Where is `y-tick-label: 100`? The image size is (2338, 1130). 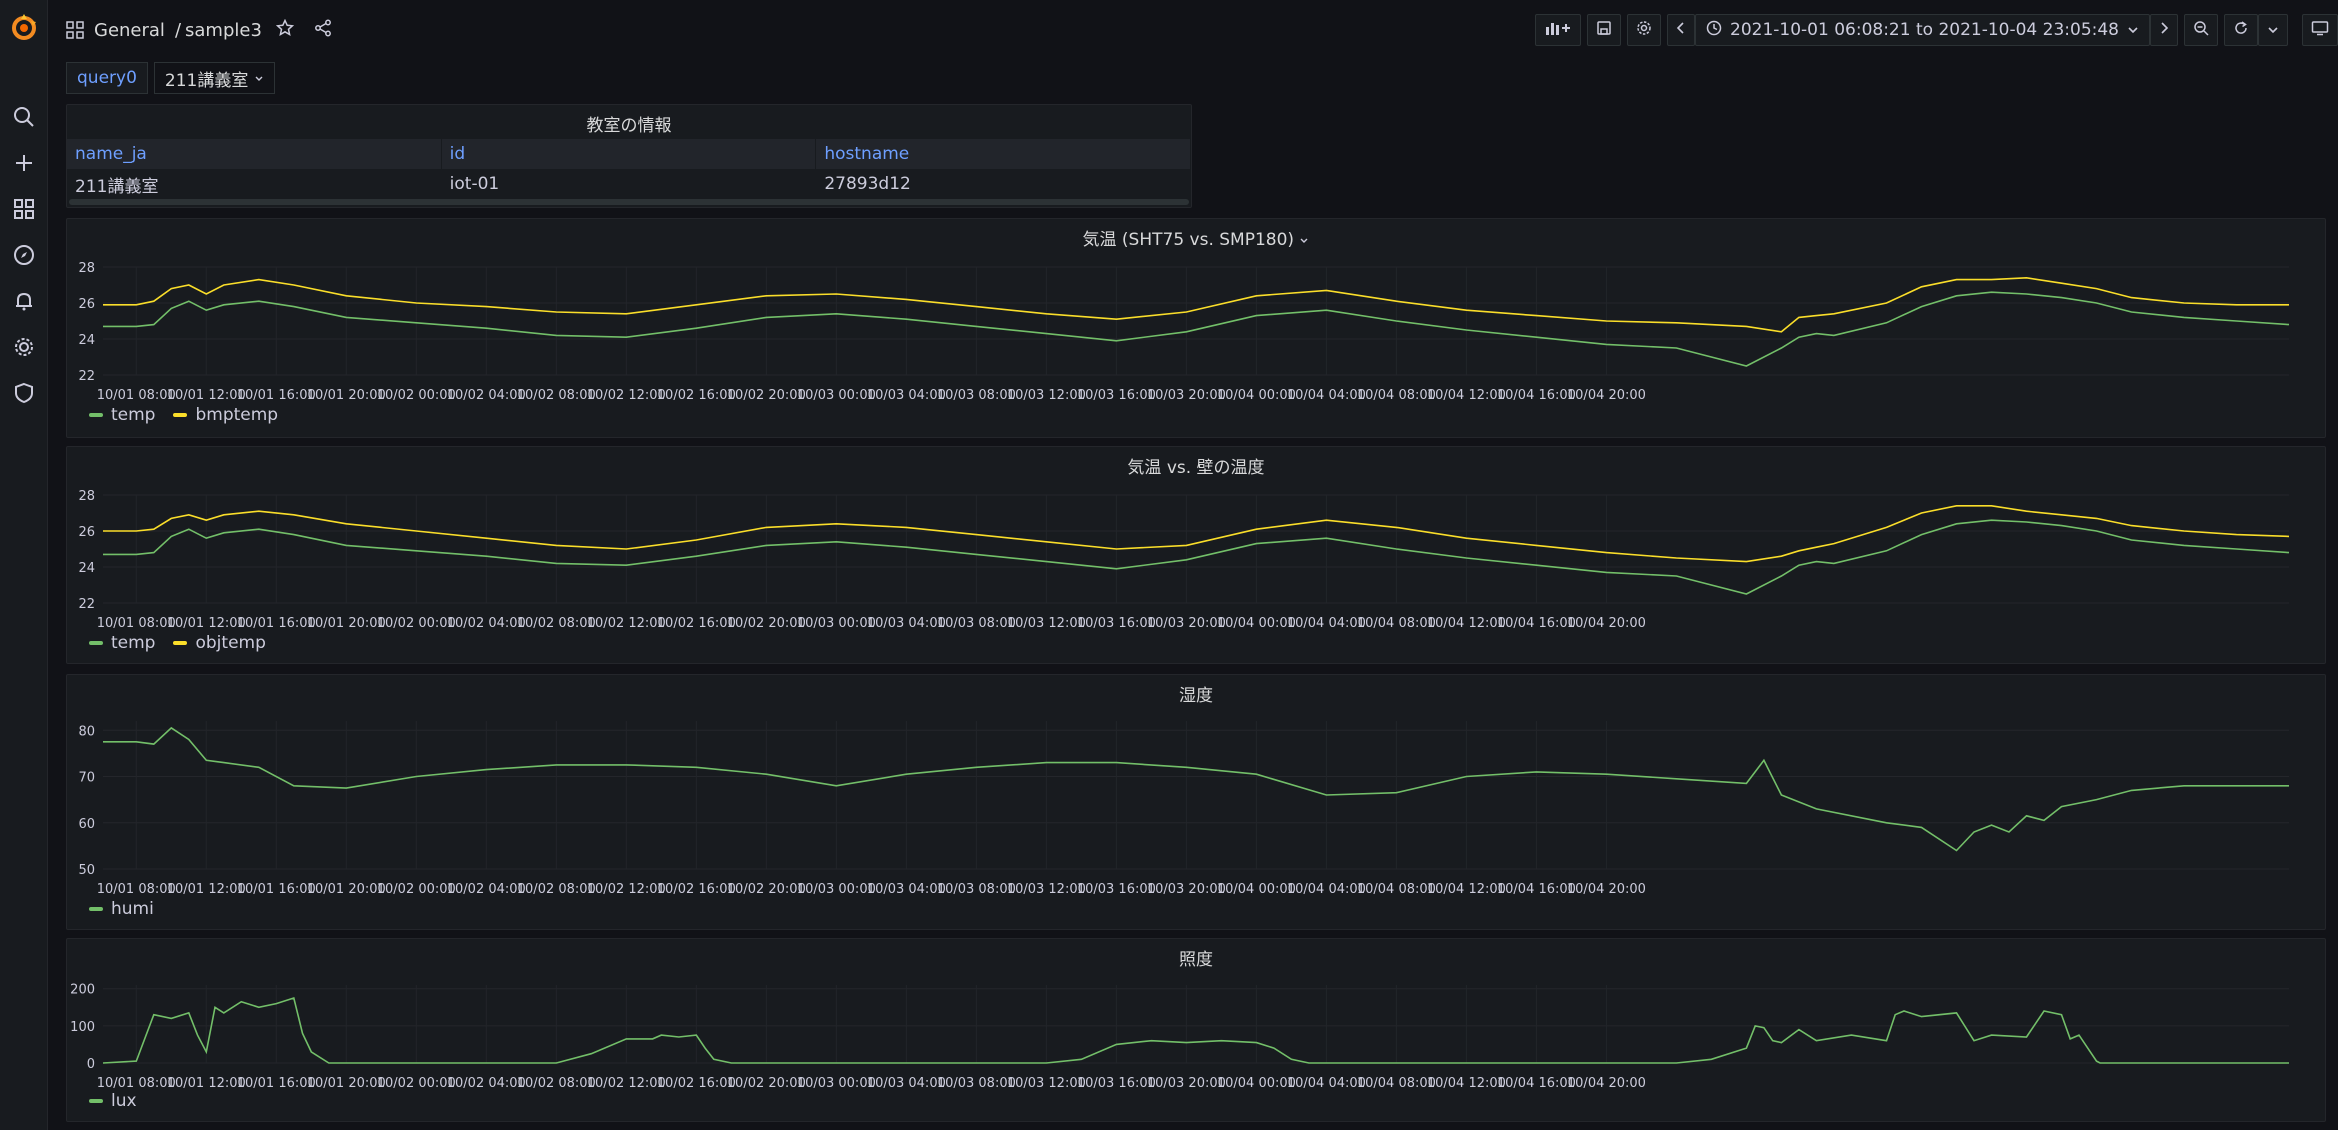
y-tick-label: 100 is located at coordinates (82, 1027).